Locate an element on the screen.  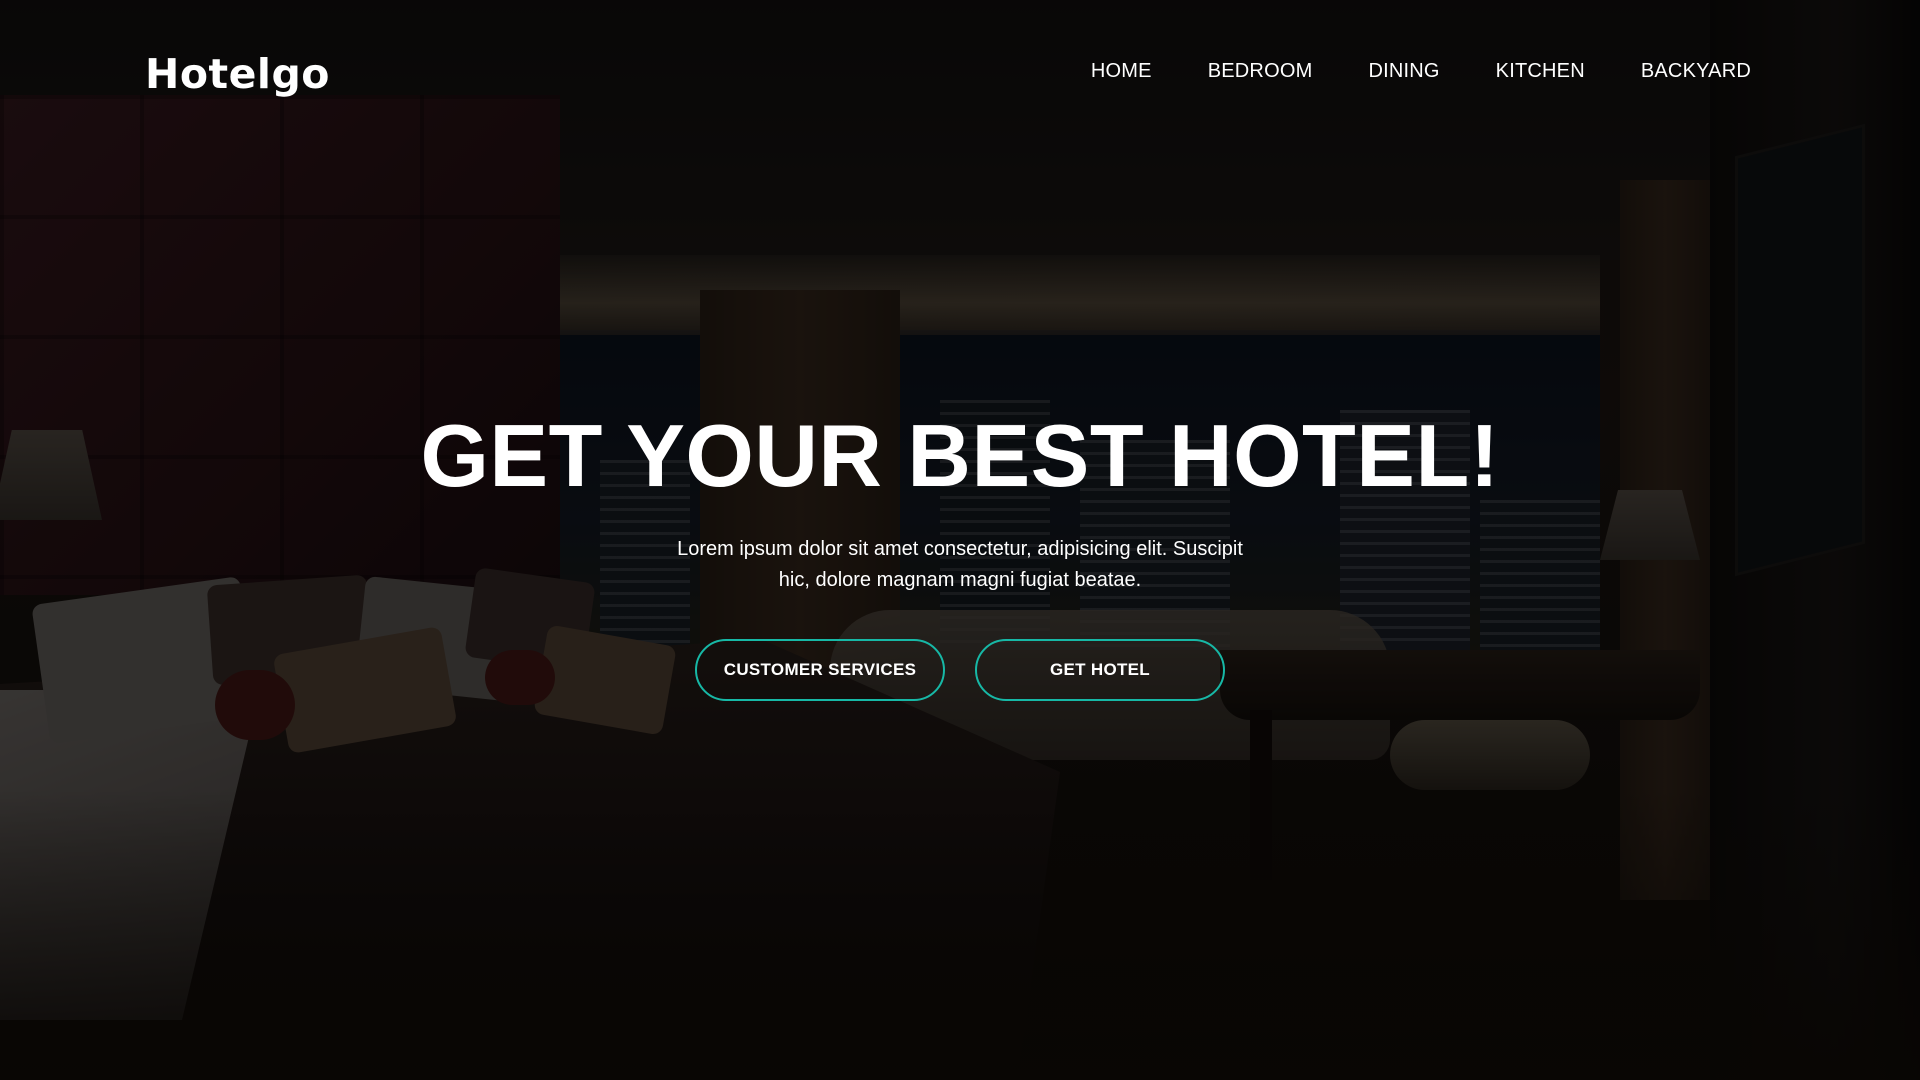
get-hotel-button: GET HOTEL is located at coordinates (1100, 670).